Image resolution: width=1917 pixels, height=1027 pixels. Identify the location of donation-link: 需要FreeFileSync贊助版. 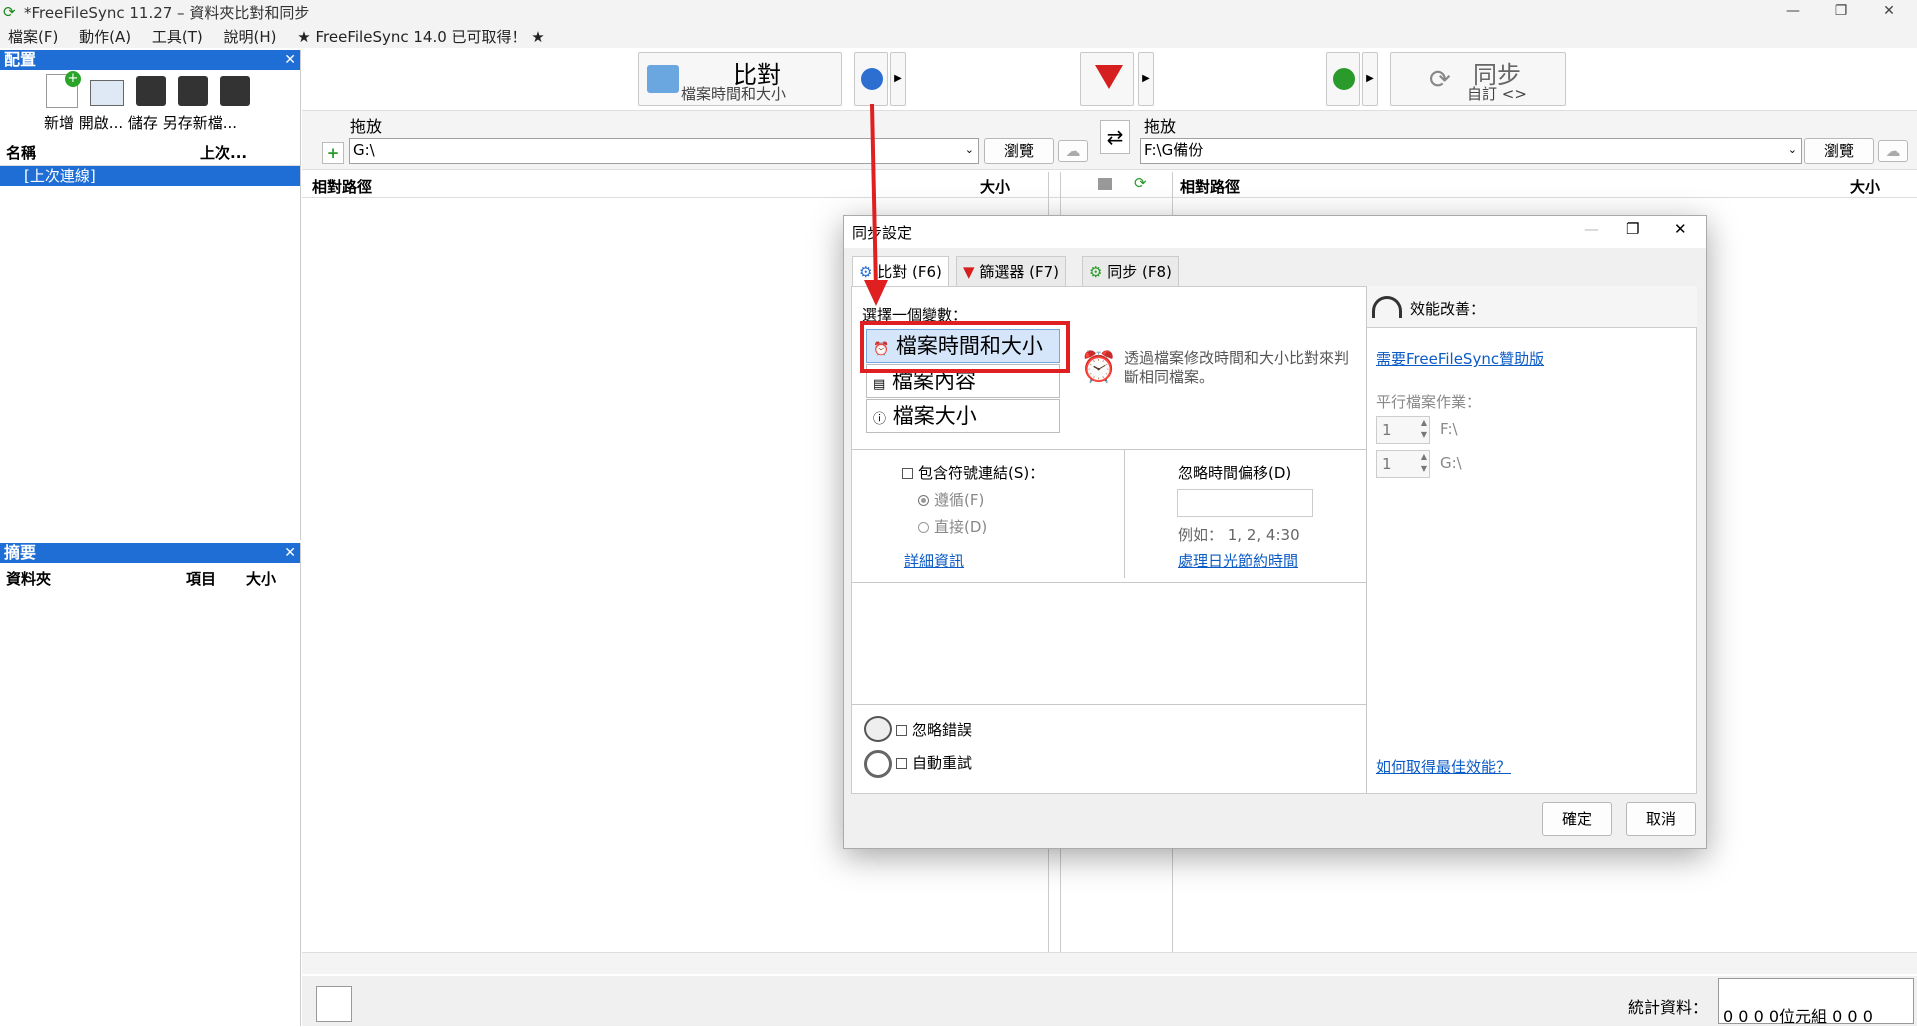
(1460, 358).